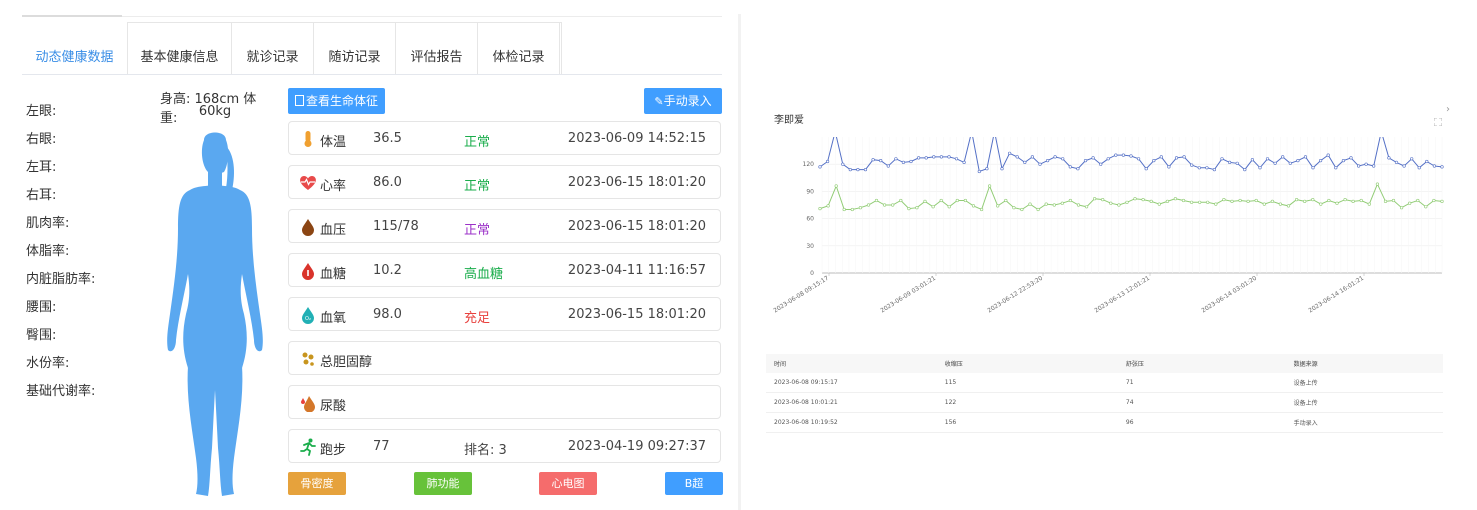 Image resolution: width=1477 pixels, height=510 pixels. What do you see at coordinates (355, 48) in the screenshot?
I see `tab-3: 随访记录` at bounding box center [355, 48].